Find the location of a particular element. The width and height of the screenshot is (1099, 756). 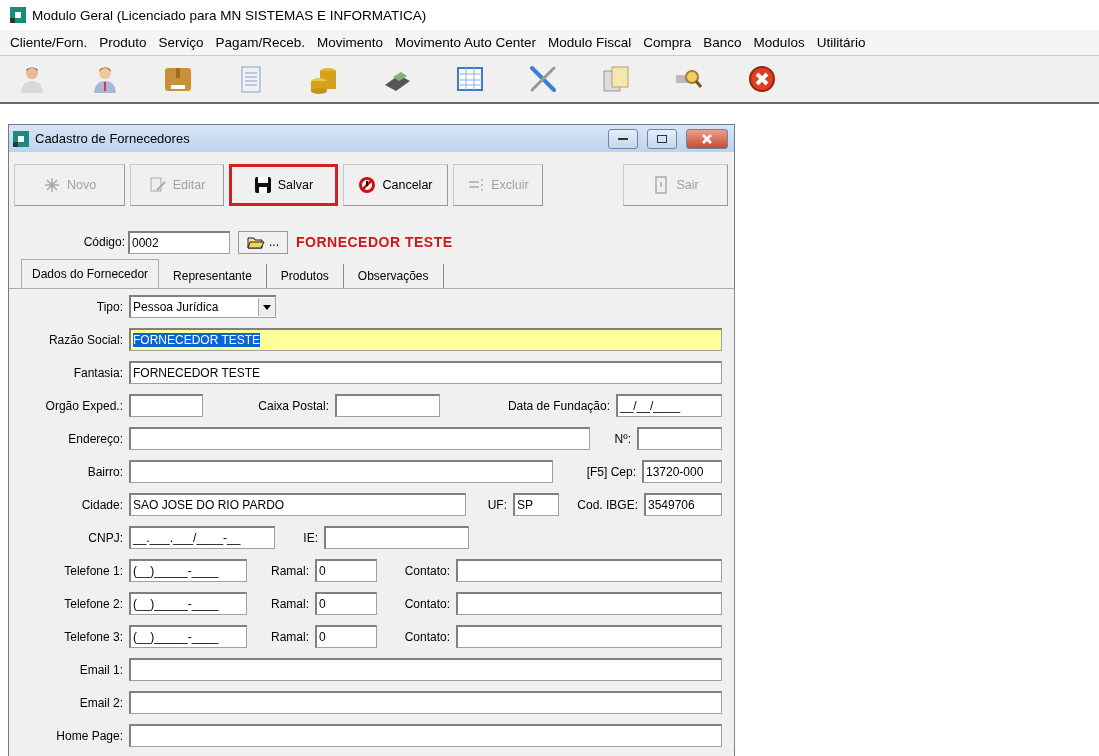

edit-icon is located at coordinates (157, 185).